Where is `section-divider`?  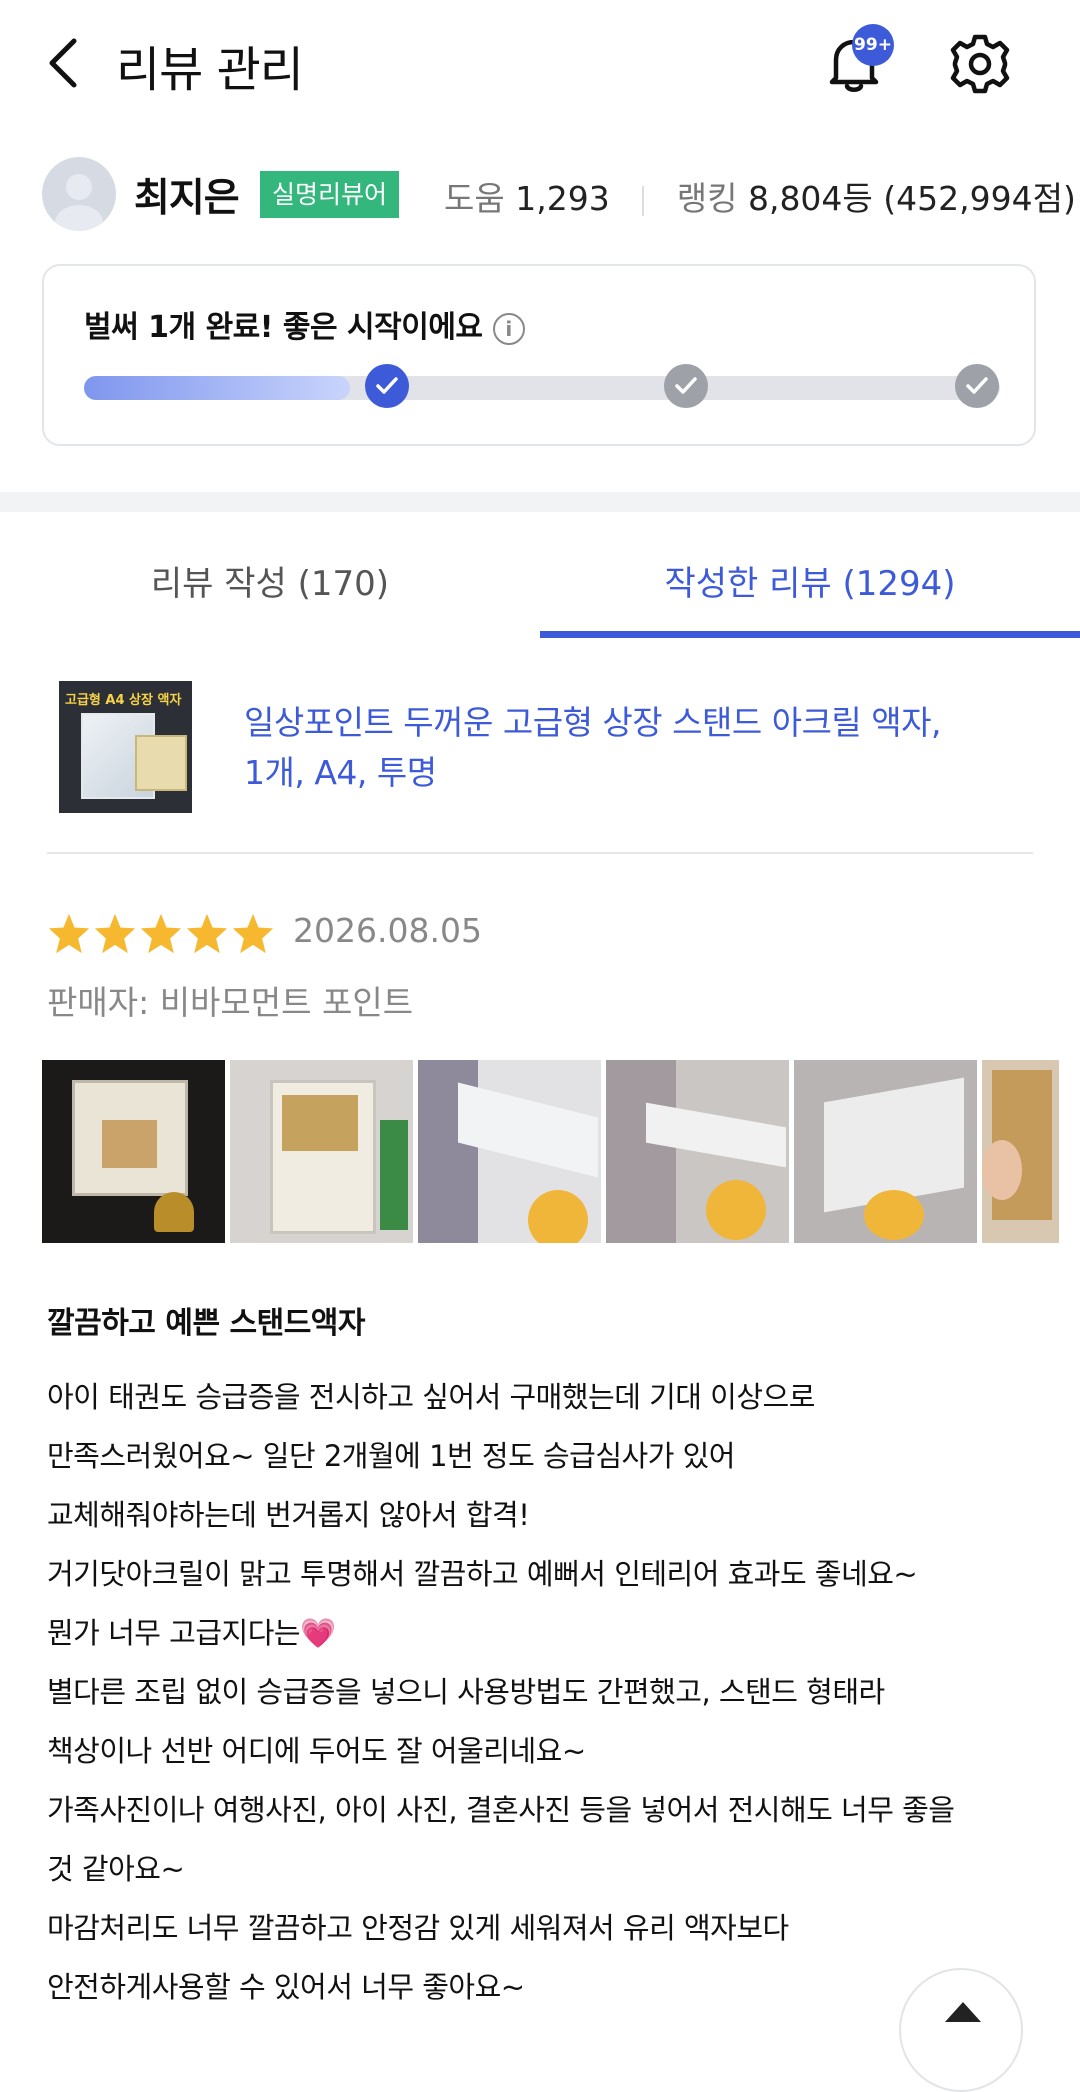
section-divider is located at coordinates (540, 502).